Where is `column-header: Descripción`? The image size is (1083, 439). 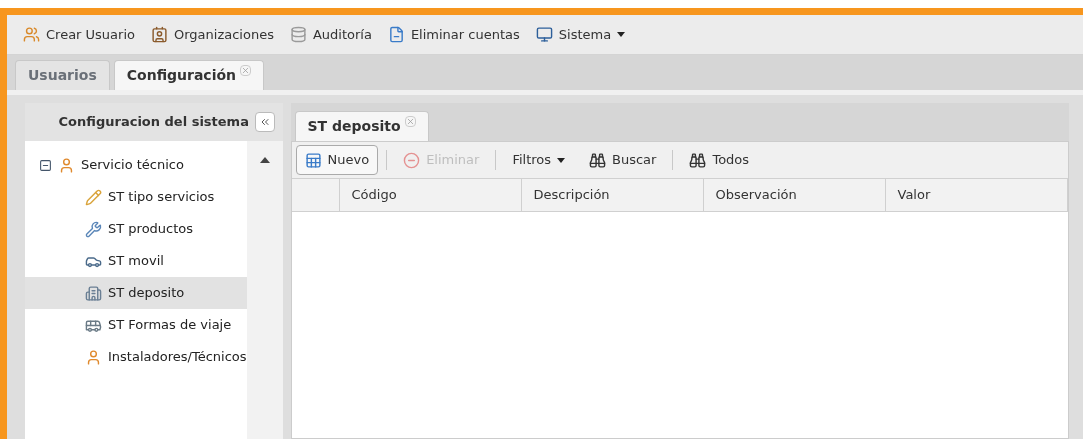 column-header: Descripción is located at coordinates (612, 195).